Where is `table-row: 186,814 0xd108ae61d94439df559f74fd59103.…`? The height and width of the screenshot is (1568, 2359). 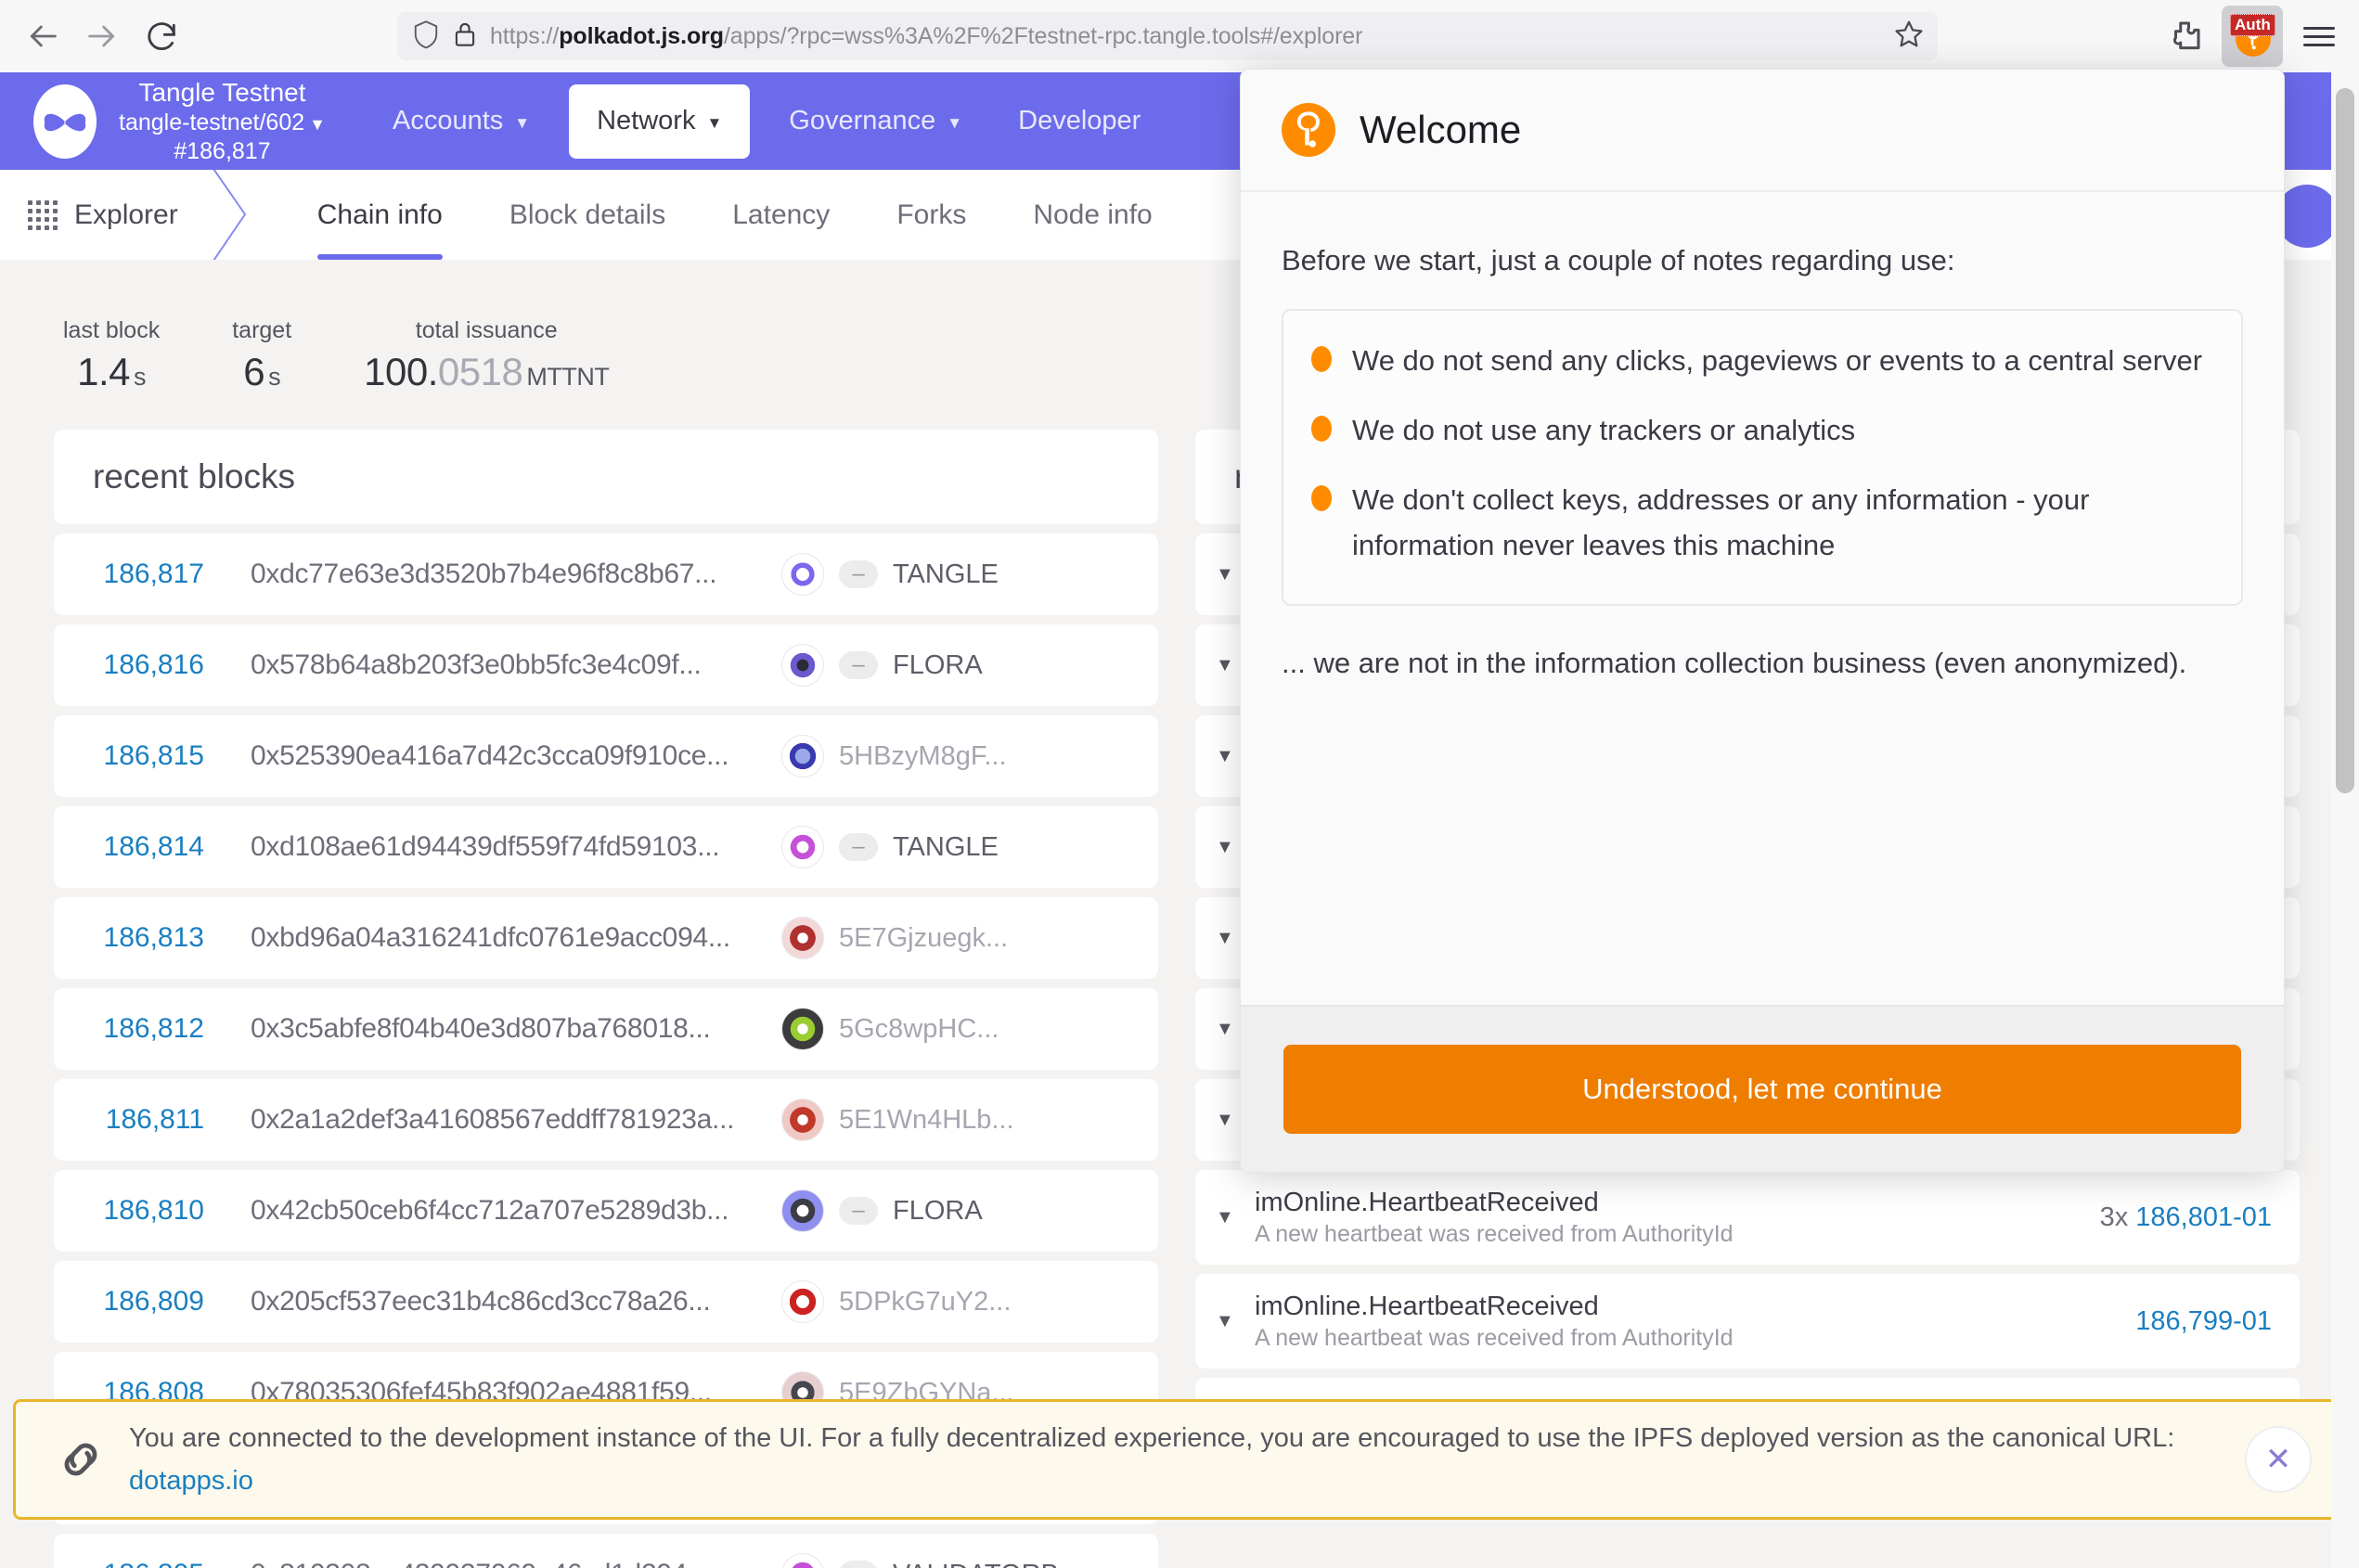
table-row: 186,814 0xd108ae61d94439df559f74fd59103.… is located at coordinates (606, 847).